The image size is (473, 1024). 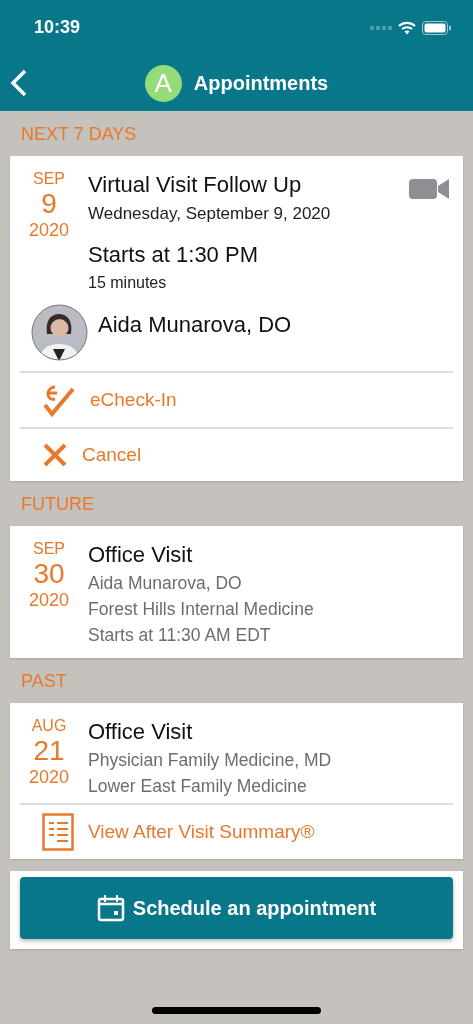 I want to click on schedule-button: Schedule an appointment, so click(x=236, y=908).